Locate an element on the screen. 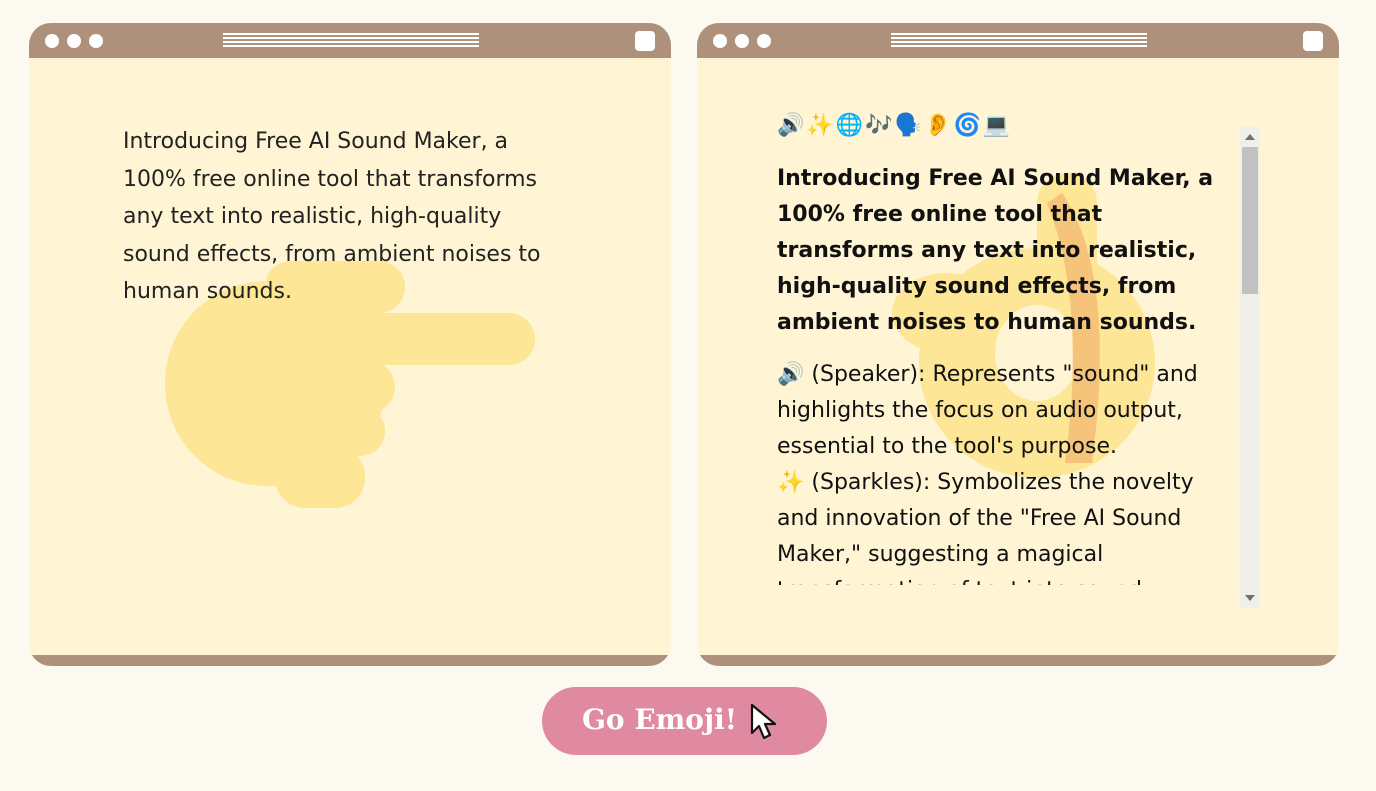  scrollbar is located at coordinates (1250, 367).